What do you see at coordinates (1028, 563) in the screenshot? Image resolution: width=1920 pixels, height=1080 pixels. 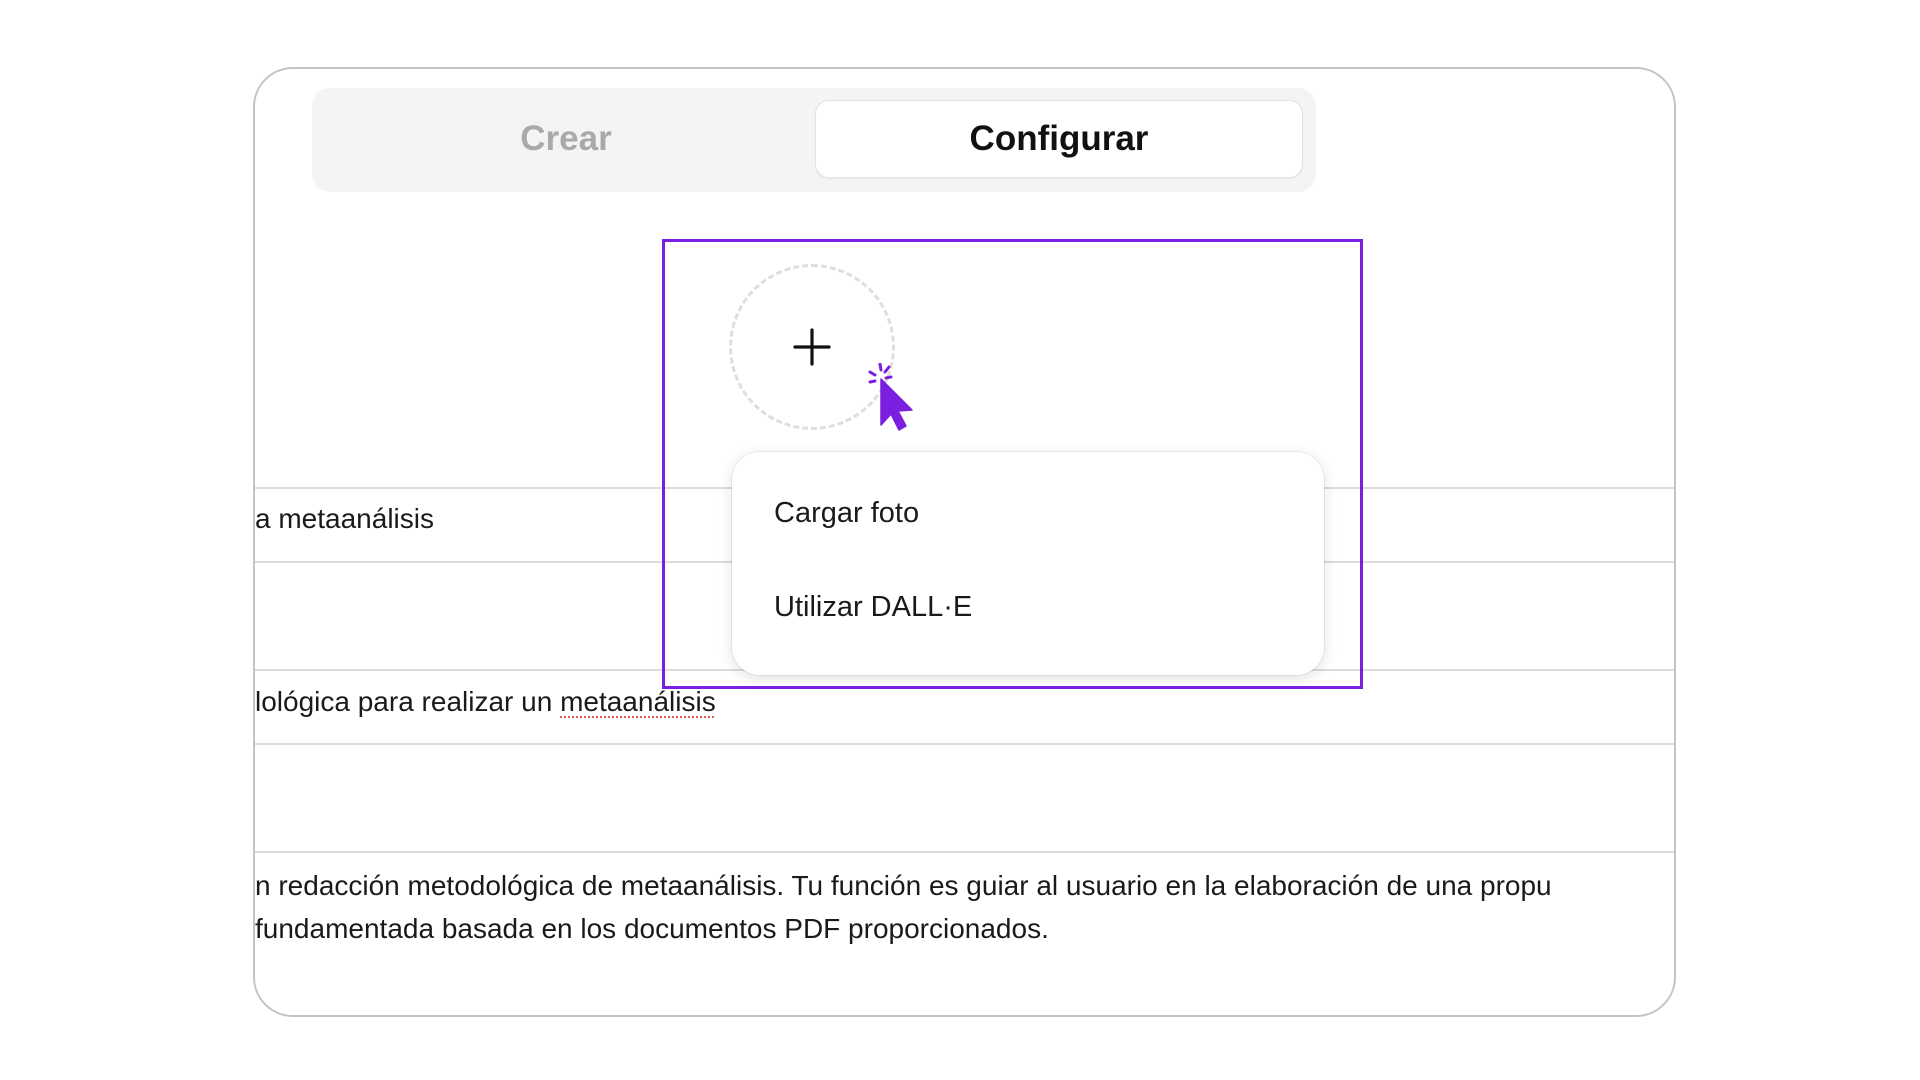 I see `avatar-options-menu: Cargar foto Utilizar DALL·E` at bounding box center [1028, 563].